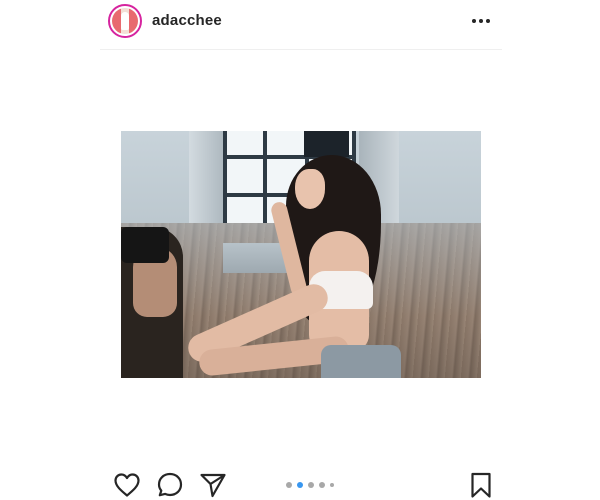 The image size is (600, 500). I want to click on comment-icon-svg, so click(170, 484).